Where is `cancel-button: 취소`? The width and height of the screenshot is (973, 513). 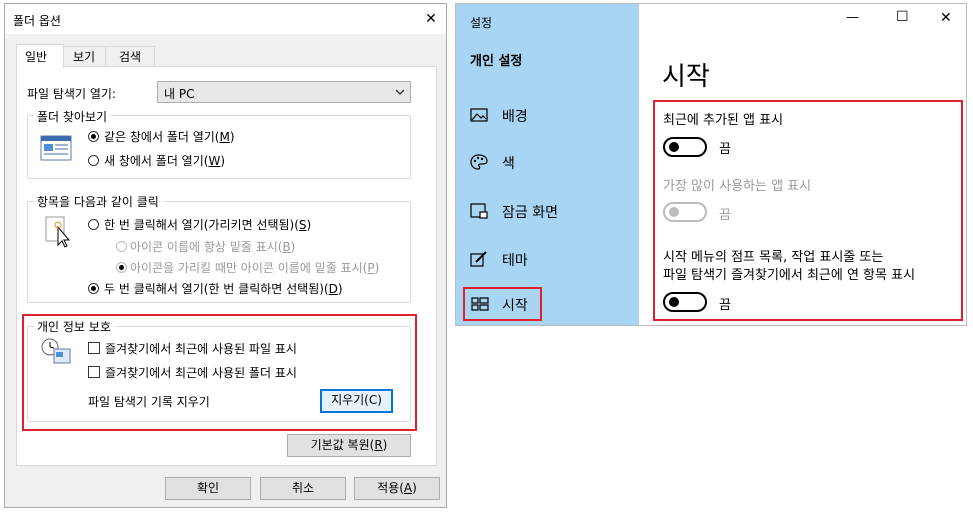 cancel-button: 취소 is located at coordinates (303, 488).